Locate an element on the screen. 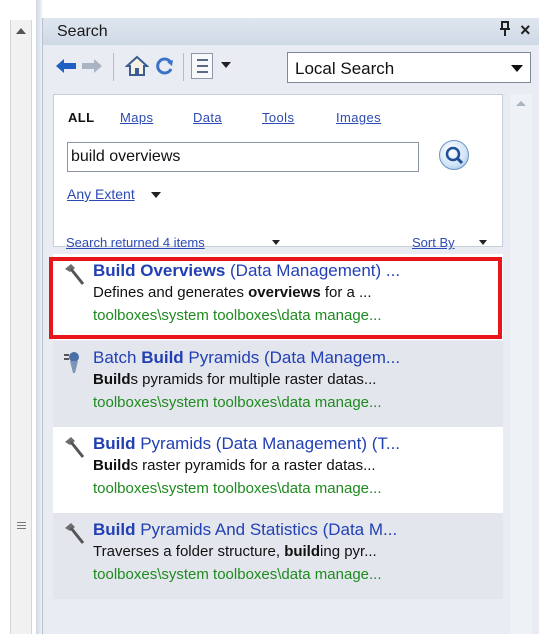  sort-by-link: Sort By is located at coordinates (433, 242).